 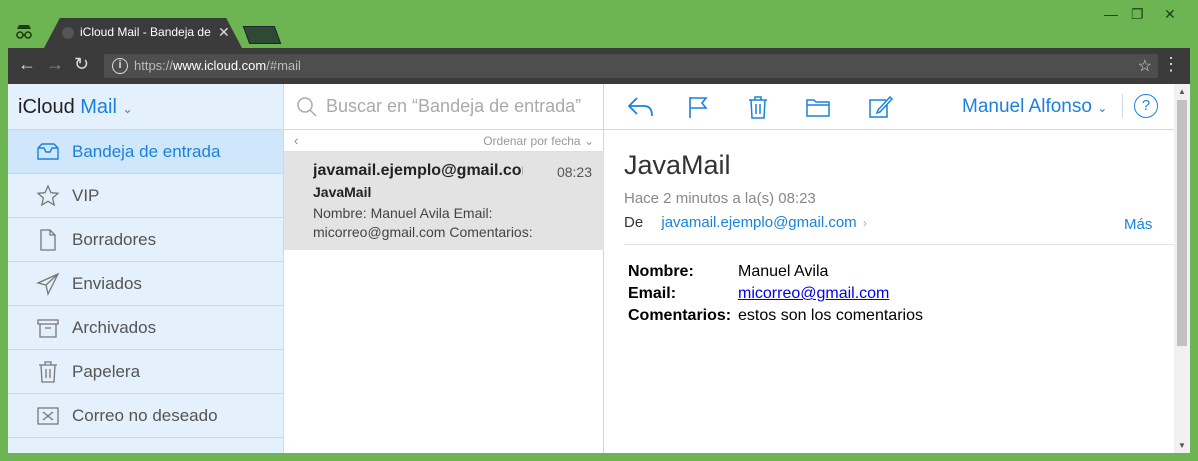 I want to click on sidebar-item-junk: Correo no deseado, so click(x=145, y=416).